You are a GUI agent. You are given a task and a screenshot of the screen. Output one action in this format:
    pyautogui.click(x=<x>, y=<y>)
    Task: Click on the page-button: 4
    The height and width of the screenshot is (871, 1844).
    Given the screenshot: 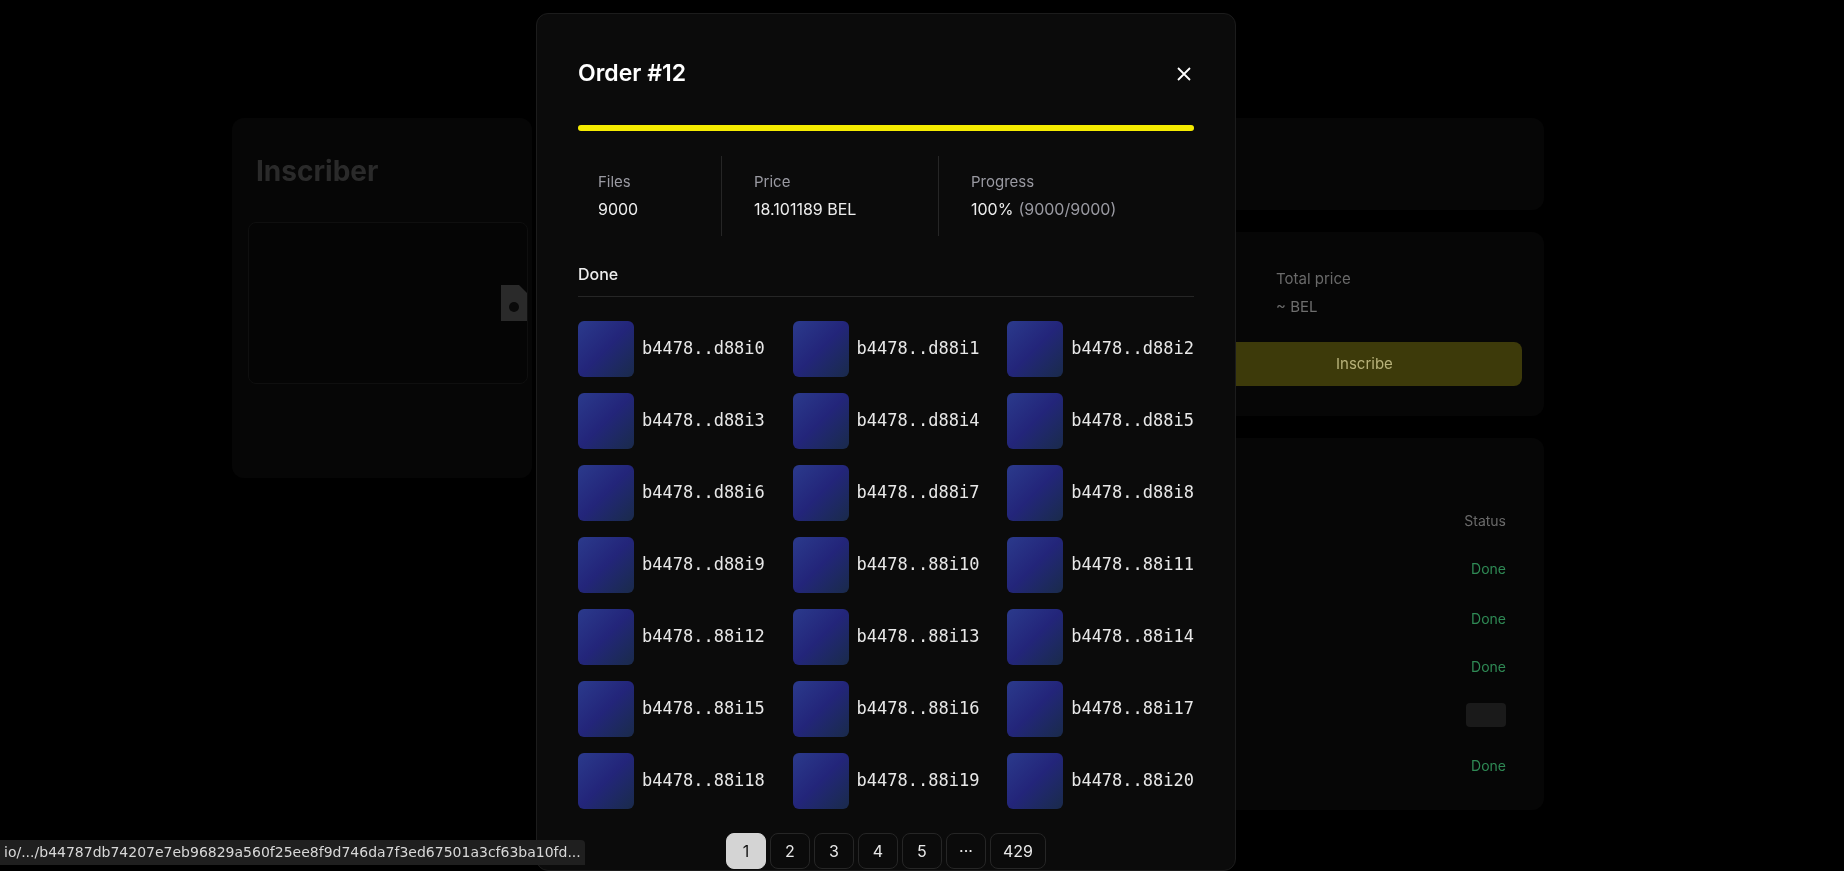 What is the action you would take?
    pyautogui.click(x=878, y=851)
    